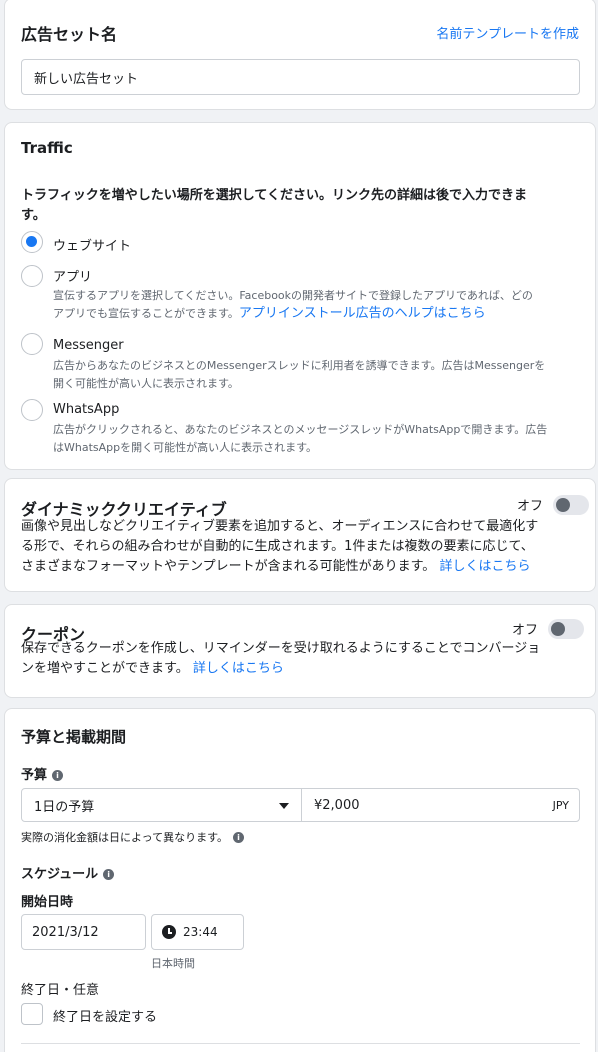  What do you see at coordinates (284, 806) in the screenshot?
I see `caret-down-icon` at bounding box center [284, 806].